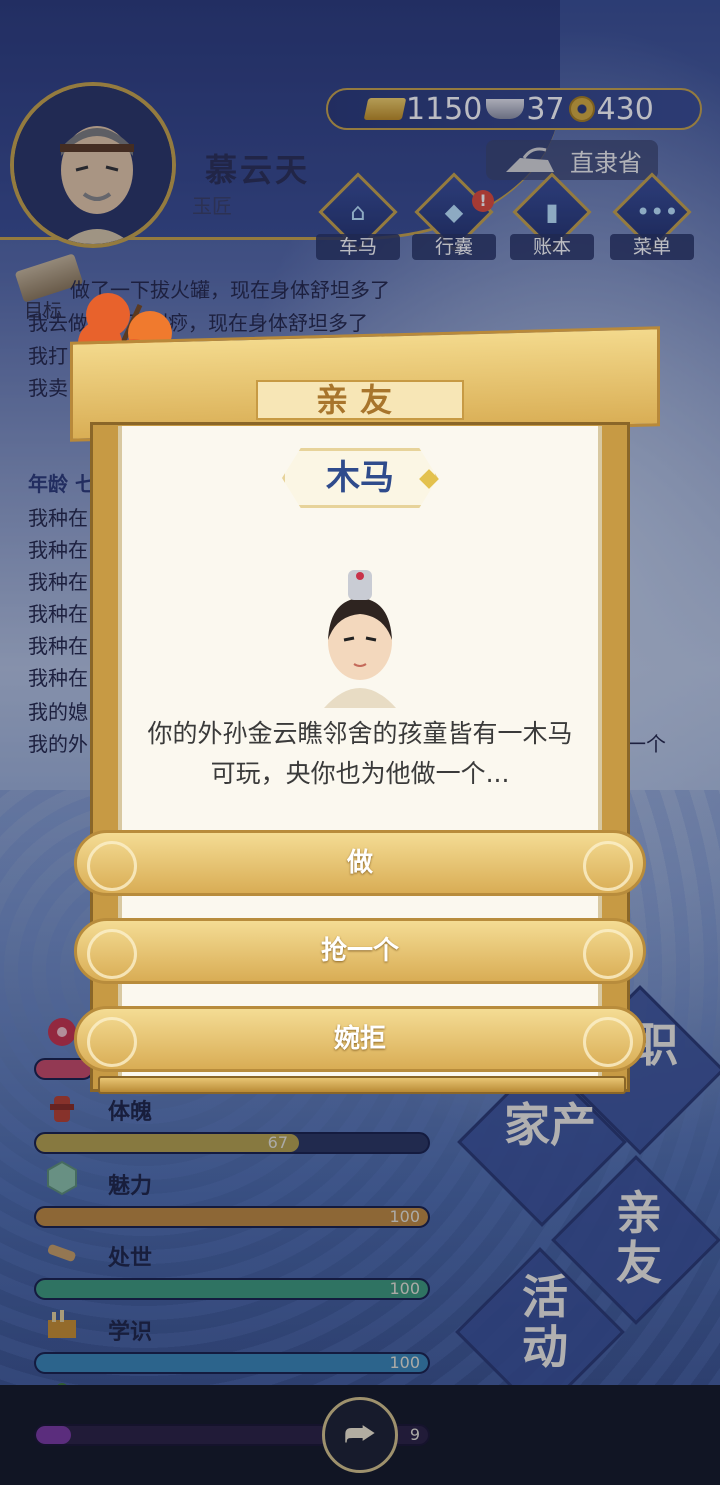 The height and width of the screenshot is (1485, 720). I want to click on npc-portrait, so click(360, 639).